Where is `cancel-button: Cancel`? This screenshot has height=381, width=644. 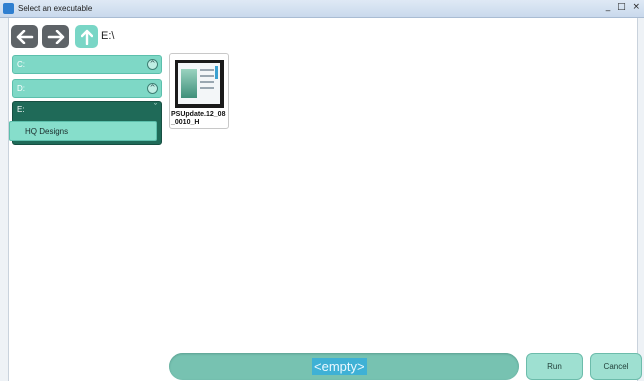 cancel-button: Cancel is located at coordinates (616, 366).